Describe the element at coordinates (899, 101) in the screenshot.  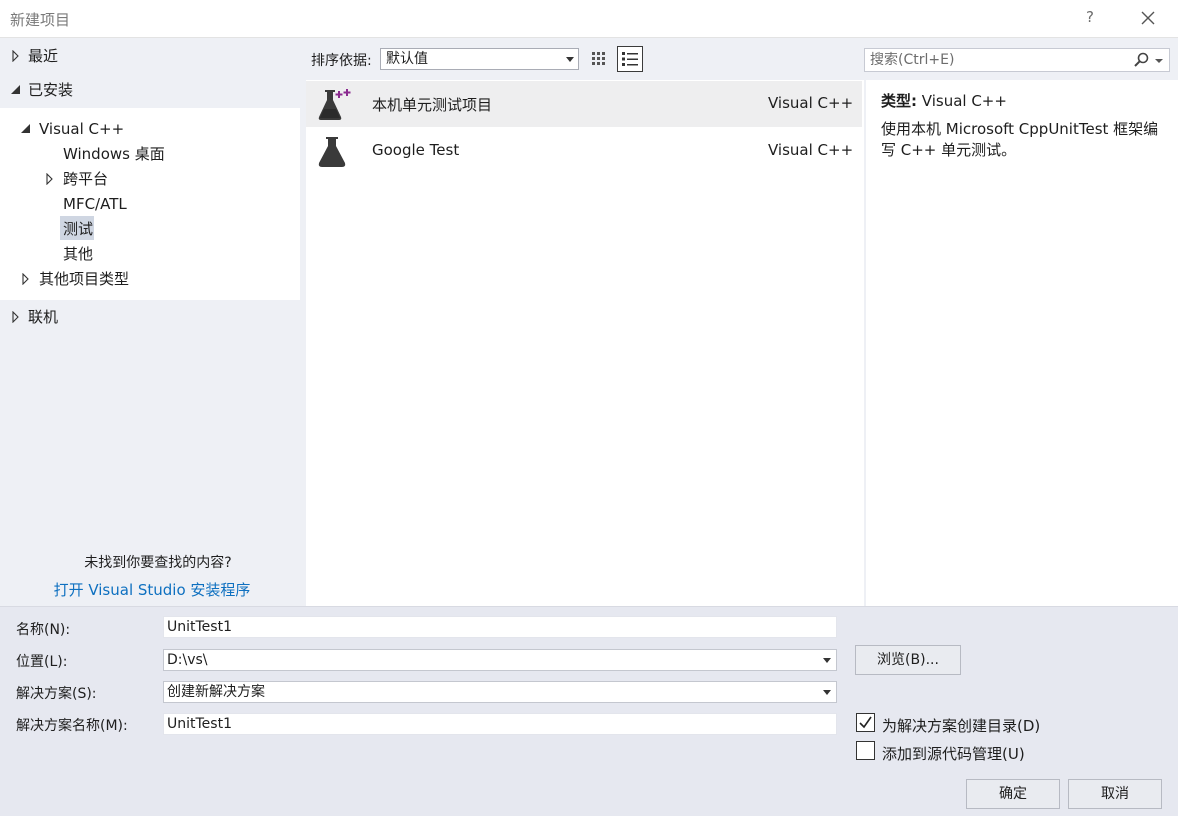
I see `details-type-label: 类型:` at that location.